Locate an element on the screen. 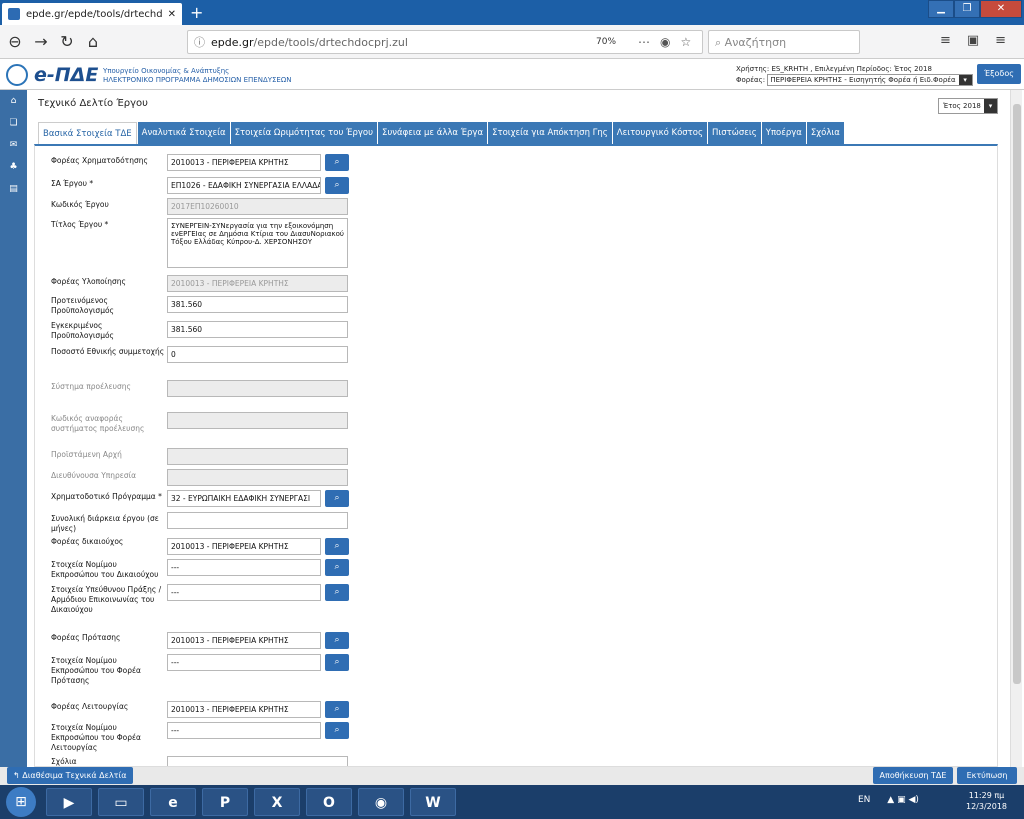 Image resolution: width=1024 pixels, height=819 pixels. excel-icon: X is located at coordinates (277, 802).